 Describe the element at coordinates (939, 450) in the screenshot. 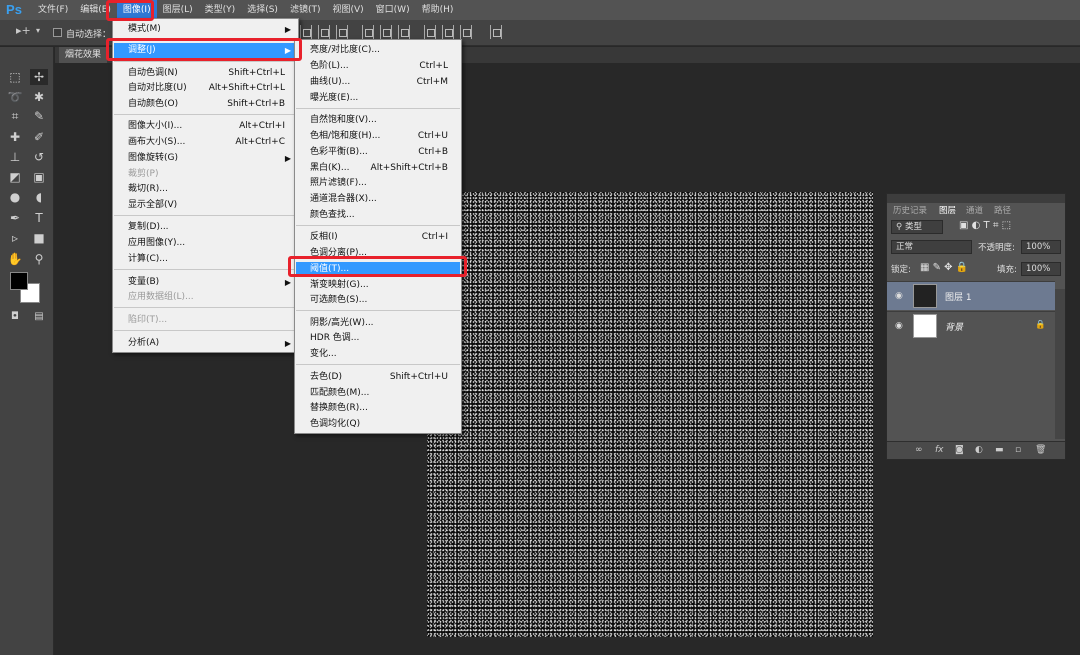

I see `fx-icon: fx` at that location.